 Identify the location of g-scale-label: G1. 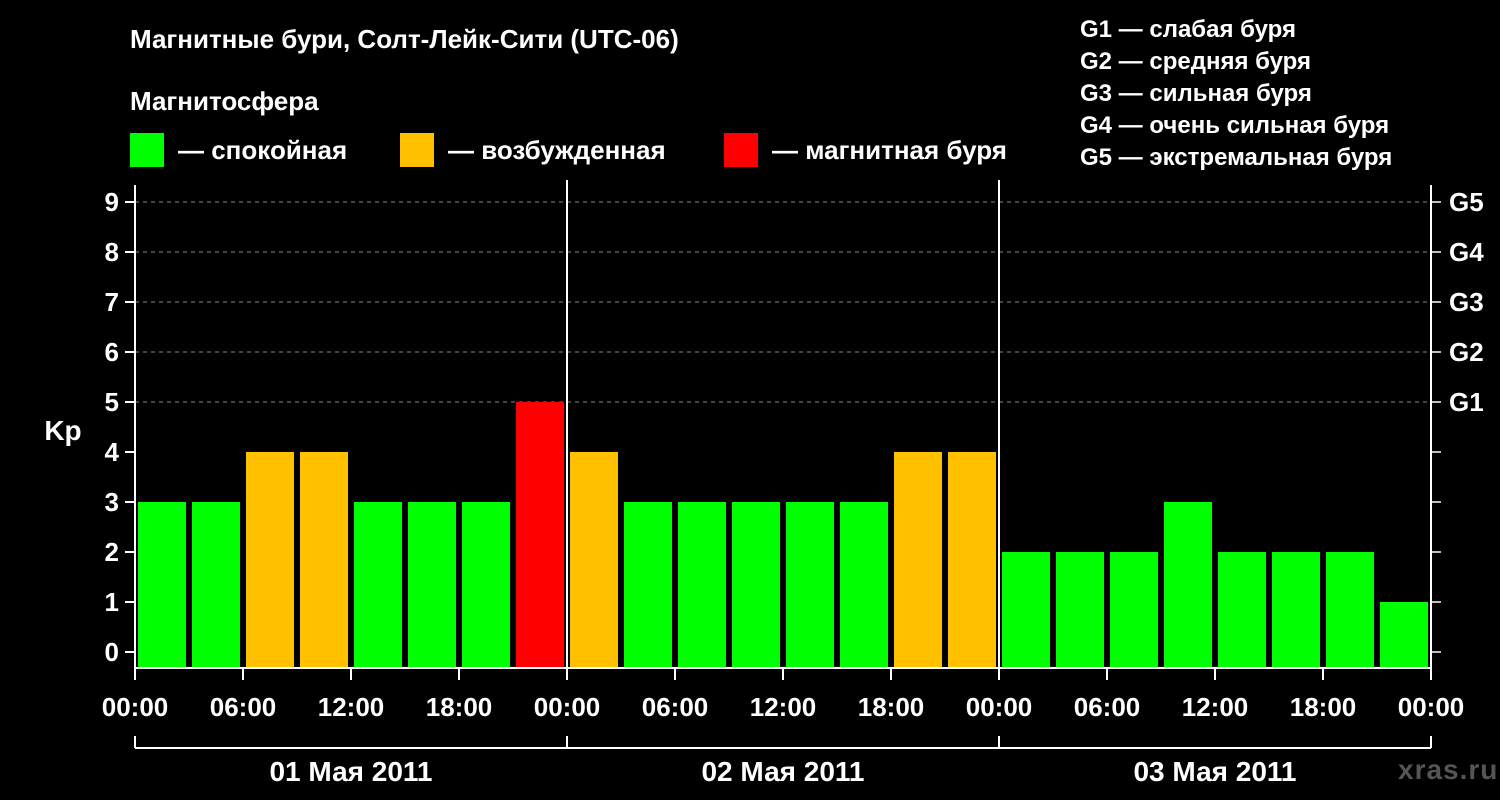
(1466, 402).